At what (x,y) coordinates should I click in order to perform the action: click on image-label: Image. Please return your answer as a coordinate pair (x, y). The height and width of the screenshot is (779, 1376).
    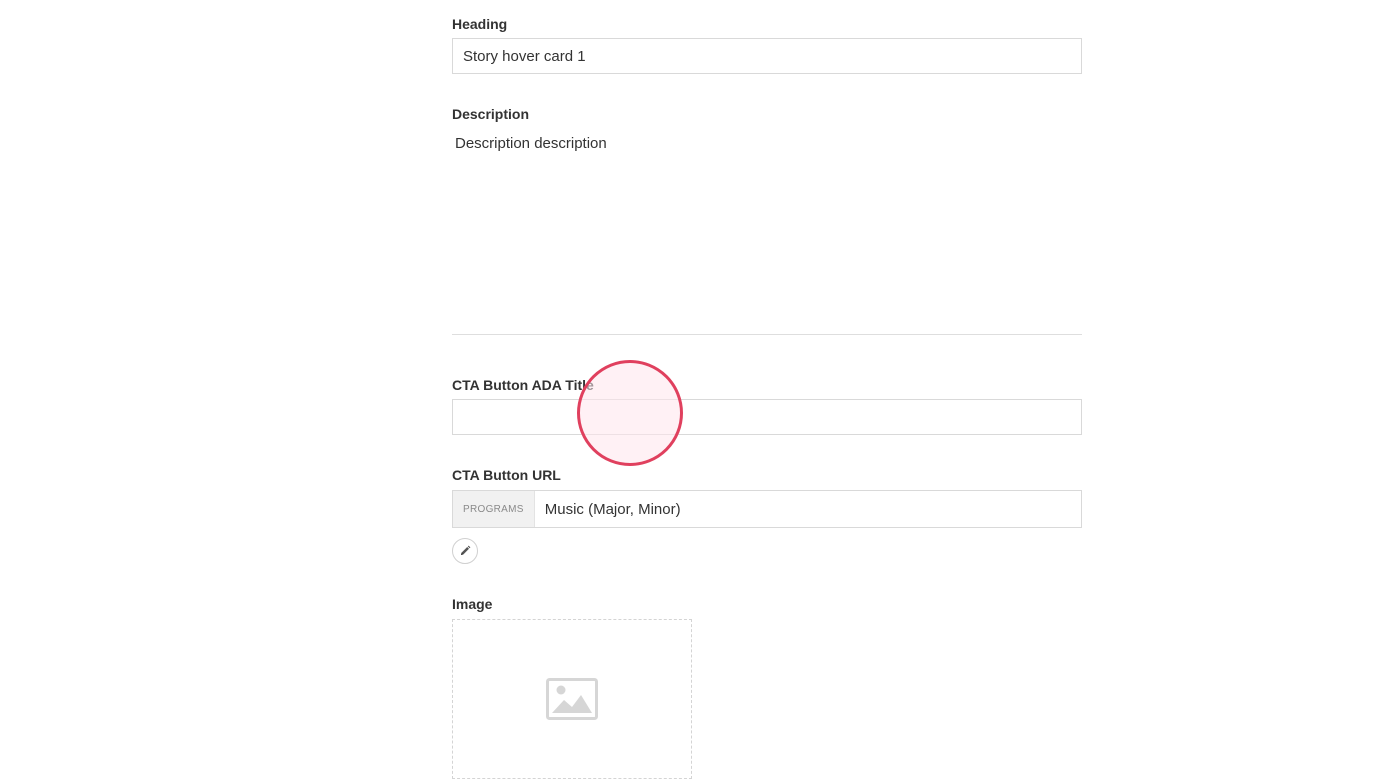
    Looking at the image, I should click on (472, 604).